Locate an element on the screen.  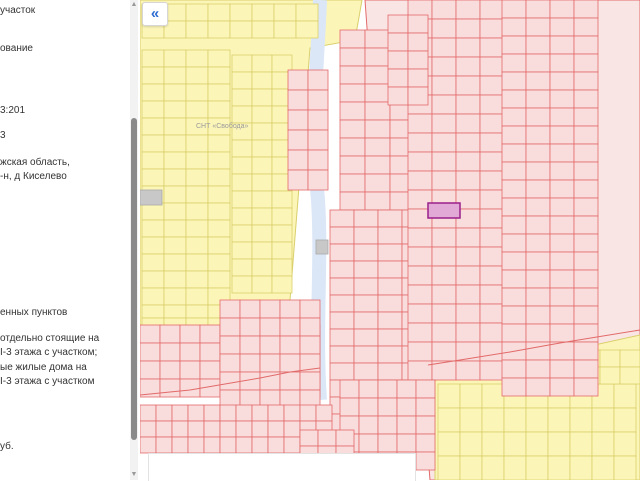
info-line: участок is located at coordinates (18, 10).